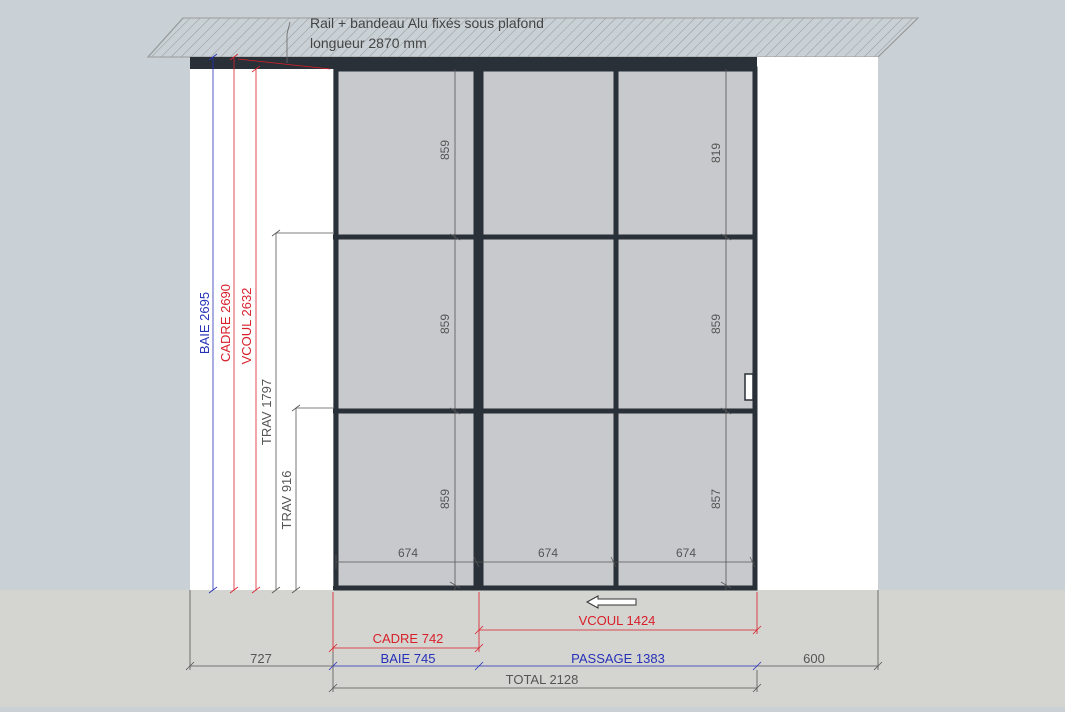  What do you see at coordinates (286, 499) in the screenshot?
I see `dim-trav-916: TRAV 916` at bounding box center [286, 499].